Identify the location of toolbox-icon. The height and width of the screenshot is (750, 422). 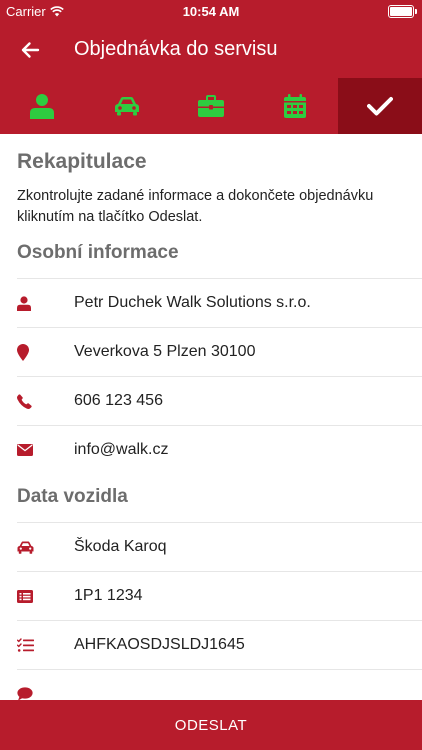
(211, 106).